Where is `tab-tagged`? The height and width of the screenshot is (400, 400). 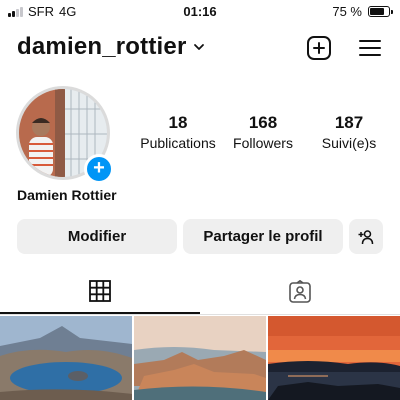 tab-tagged is located at coordinates (300, 292).